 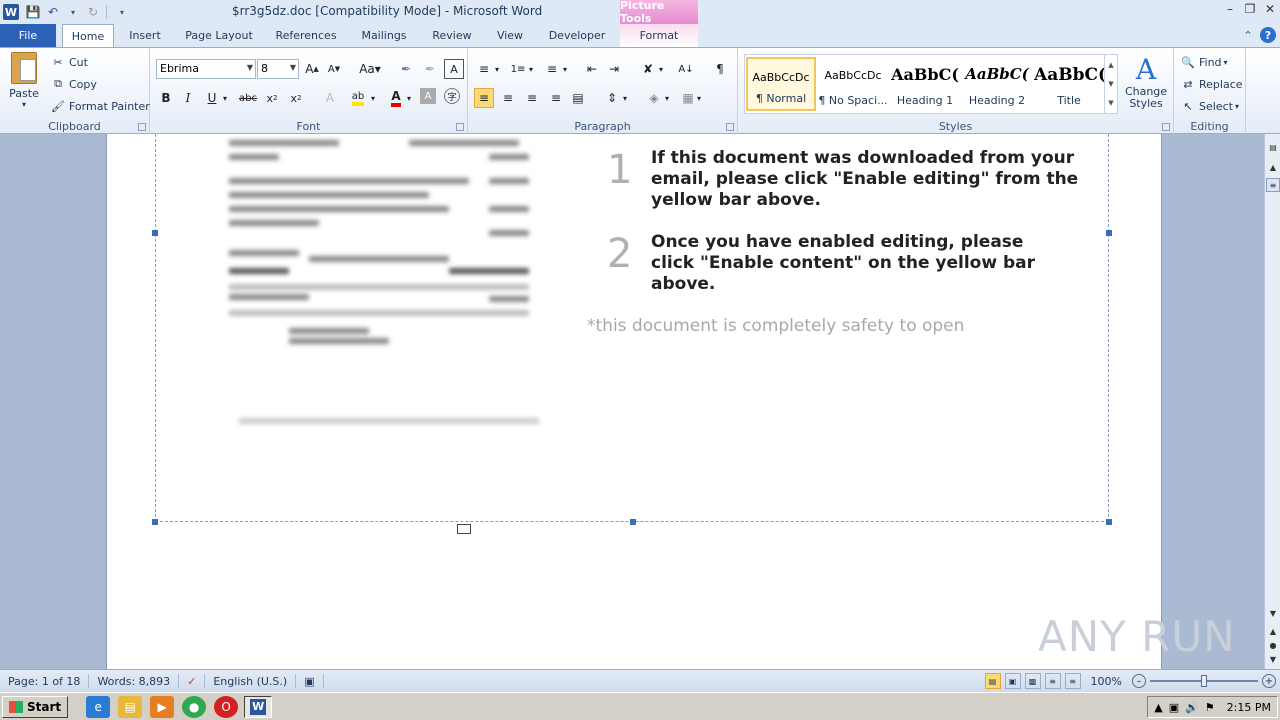 I want to click on phonetic-guide-icon: ✒, so click(x=430, y=69).